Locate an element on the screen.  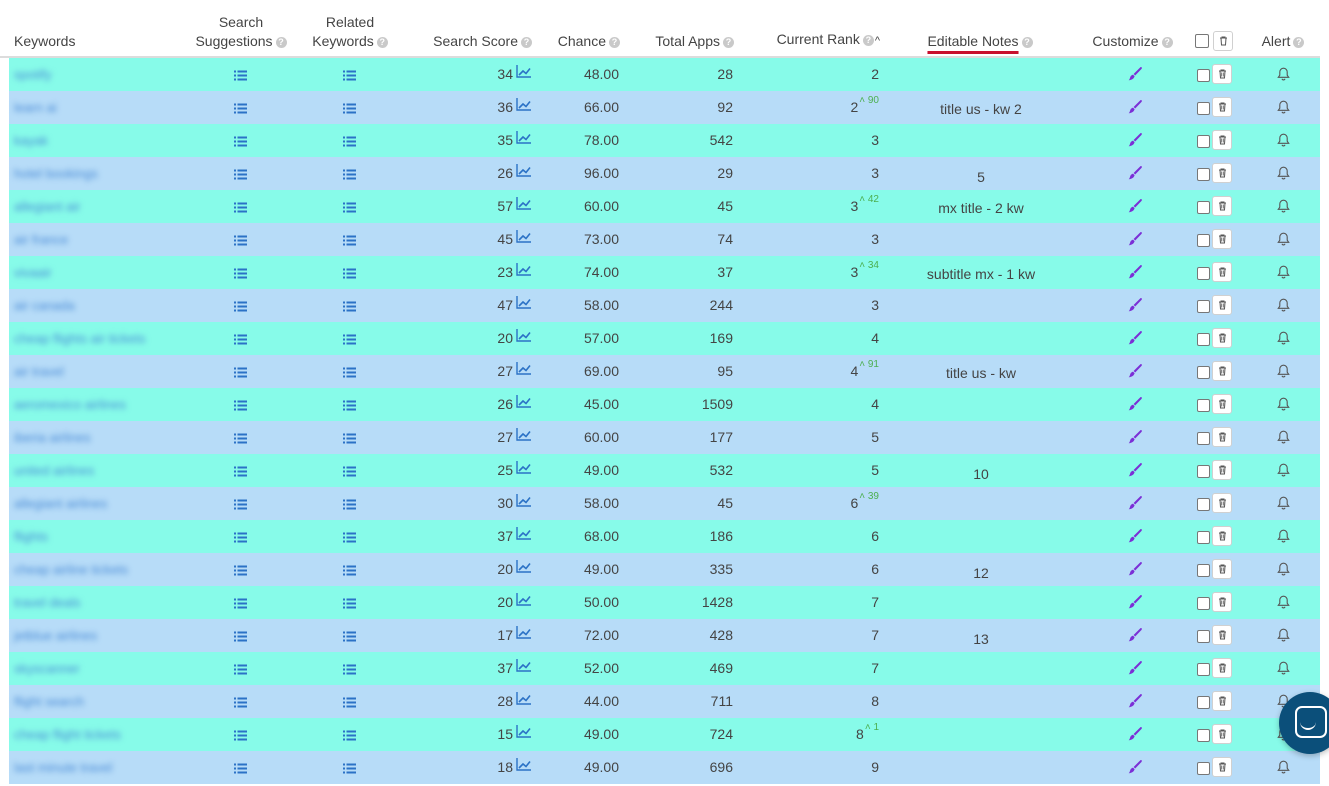
keyword-link: air canada is located at coordinates (44, 305).